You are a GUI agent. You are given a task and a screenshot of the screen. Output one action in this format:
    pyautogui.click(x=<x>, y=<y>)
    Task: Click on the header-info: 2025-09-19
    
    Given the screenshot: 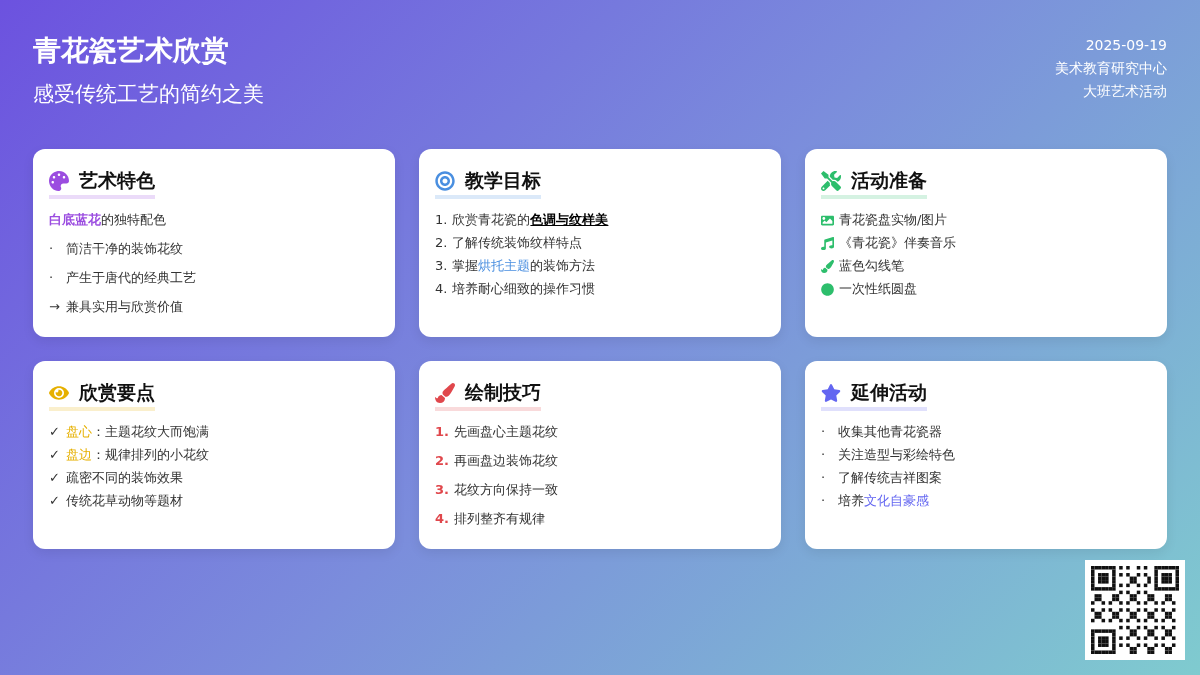 What is the action you would take?
    pyautogui.click(x=1126, y=45)
    